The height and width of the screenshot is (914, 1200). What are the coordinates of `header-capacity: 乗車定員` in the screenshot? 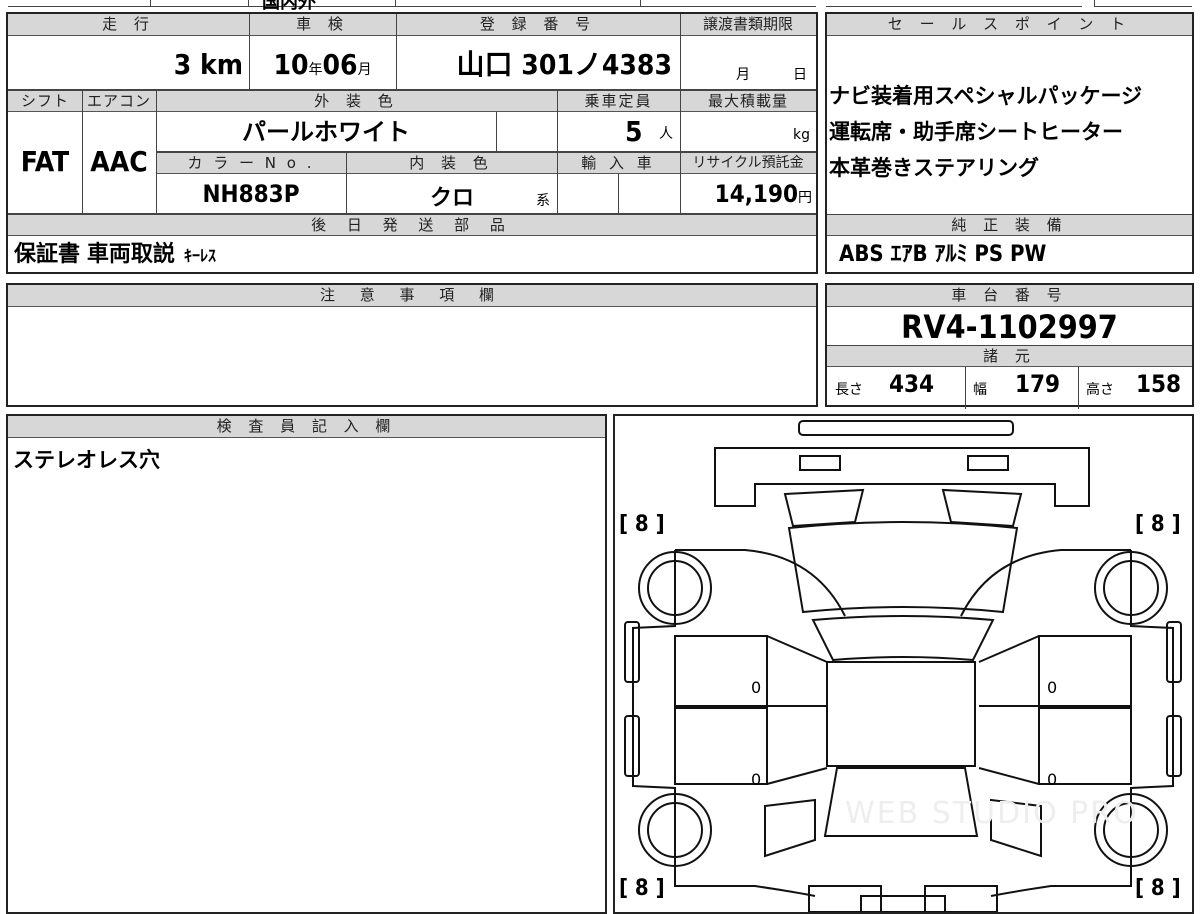 It's located at (618, 101).